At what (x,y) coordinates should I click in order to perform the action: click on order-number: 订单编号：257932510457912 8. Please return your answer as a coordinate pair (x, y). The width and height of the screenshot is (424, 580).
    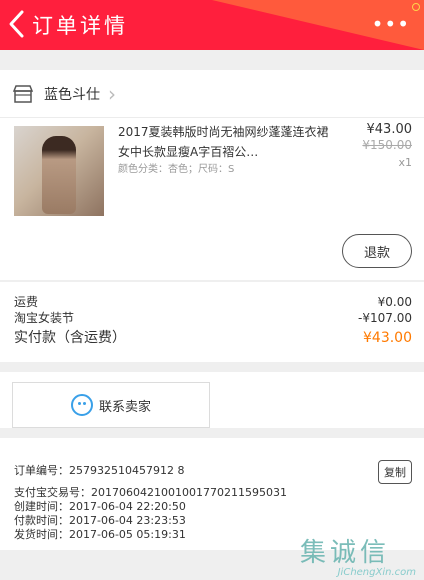
    Looking at the image, I should click on (99, 470).